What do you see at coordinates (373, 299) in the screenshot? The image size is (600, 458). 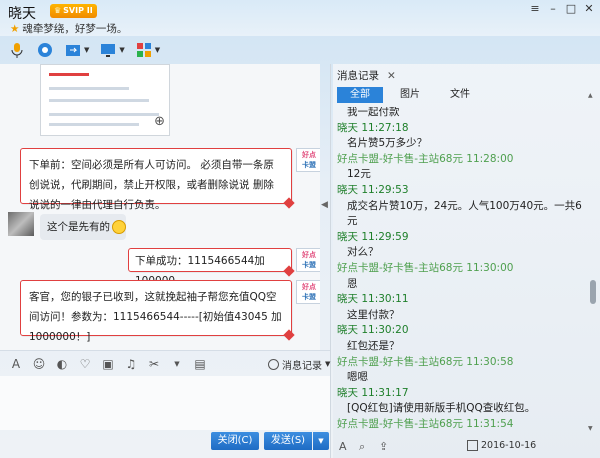 I see `history-sender-line: 晓天 11:30:11` at bounding box center [373, 299].